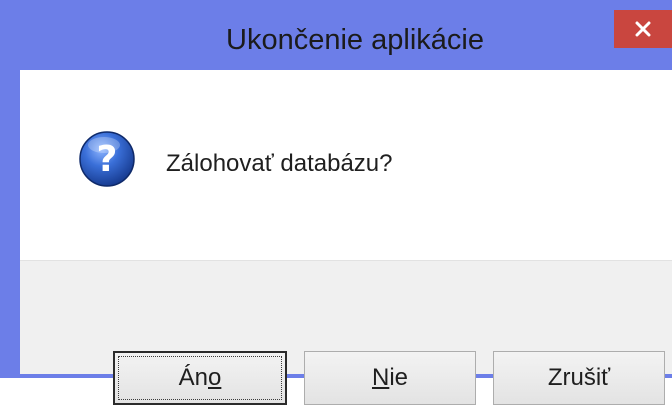  Describe the element at coordinates (380, 377) in the screenshot. I see `no-label-accel: N` at that location.